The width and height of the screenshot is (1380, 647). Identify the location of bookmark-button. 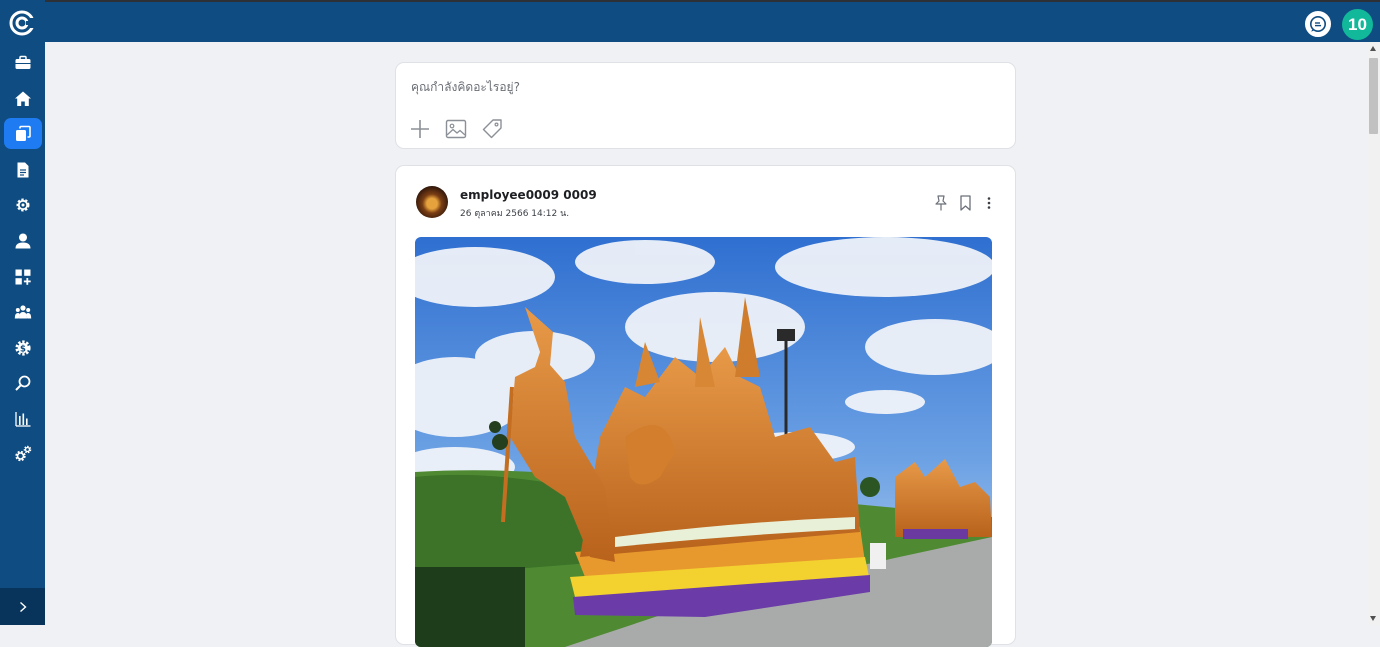
(965, 203).